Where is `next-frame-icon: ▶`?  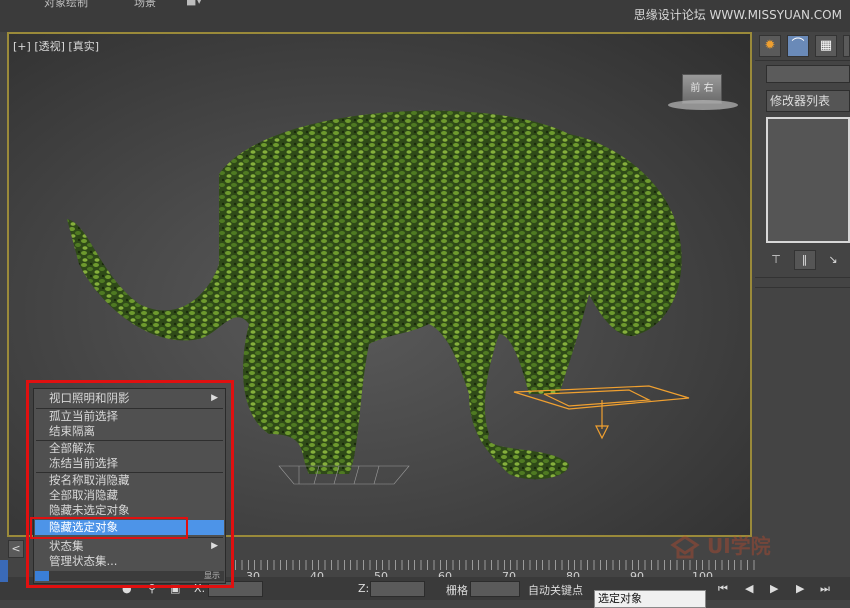
next-frame-icon: ▶ is located at coordinates (800, 588).